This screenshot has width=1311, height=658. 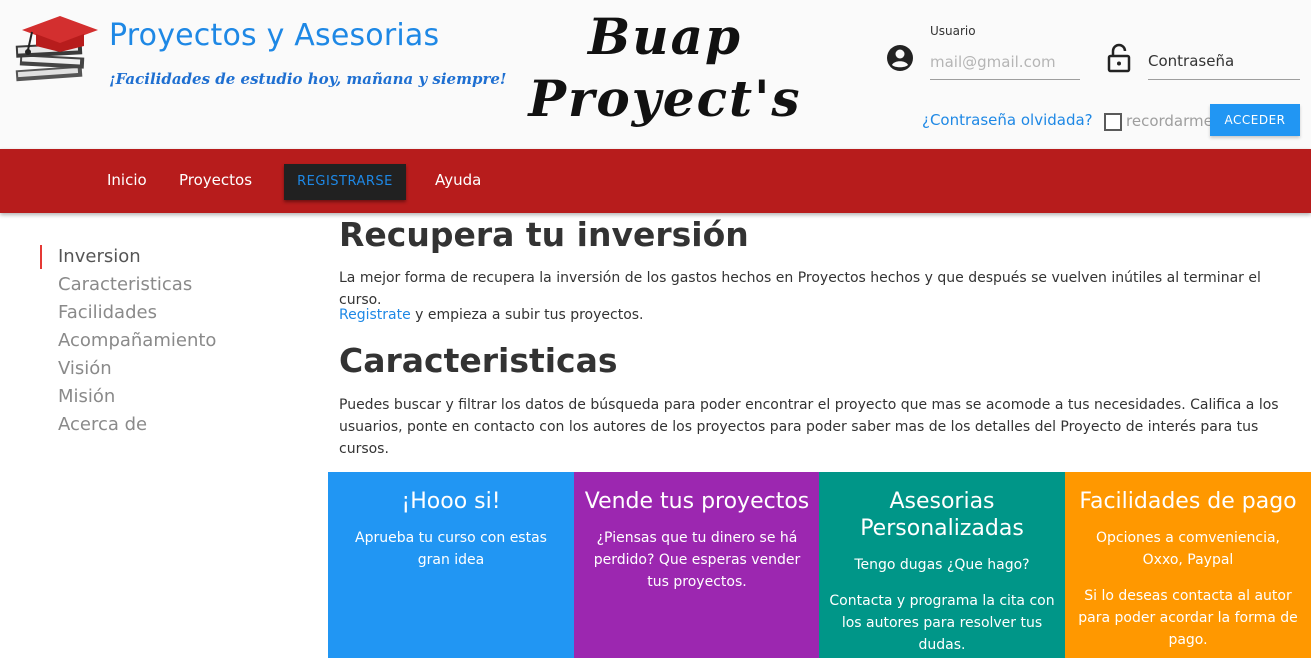 I want to click on heading-recupera-inversion: Recupera tu inversión, so click(x=544, y=234).